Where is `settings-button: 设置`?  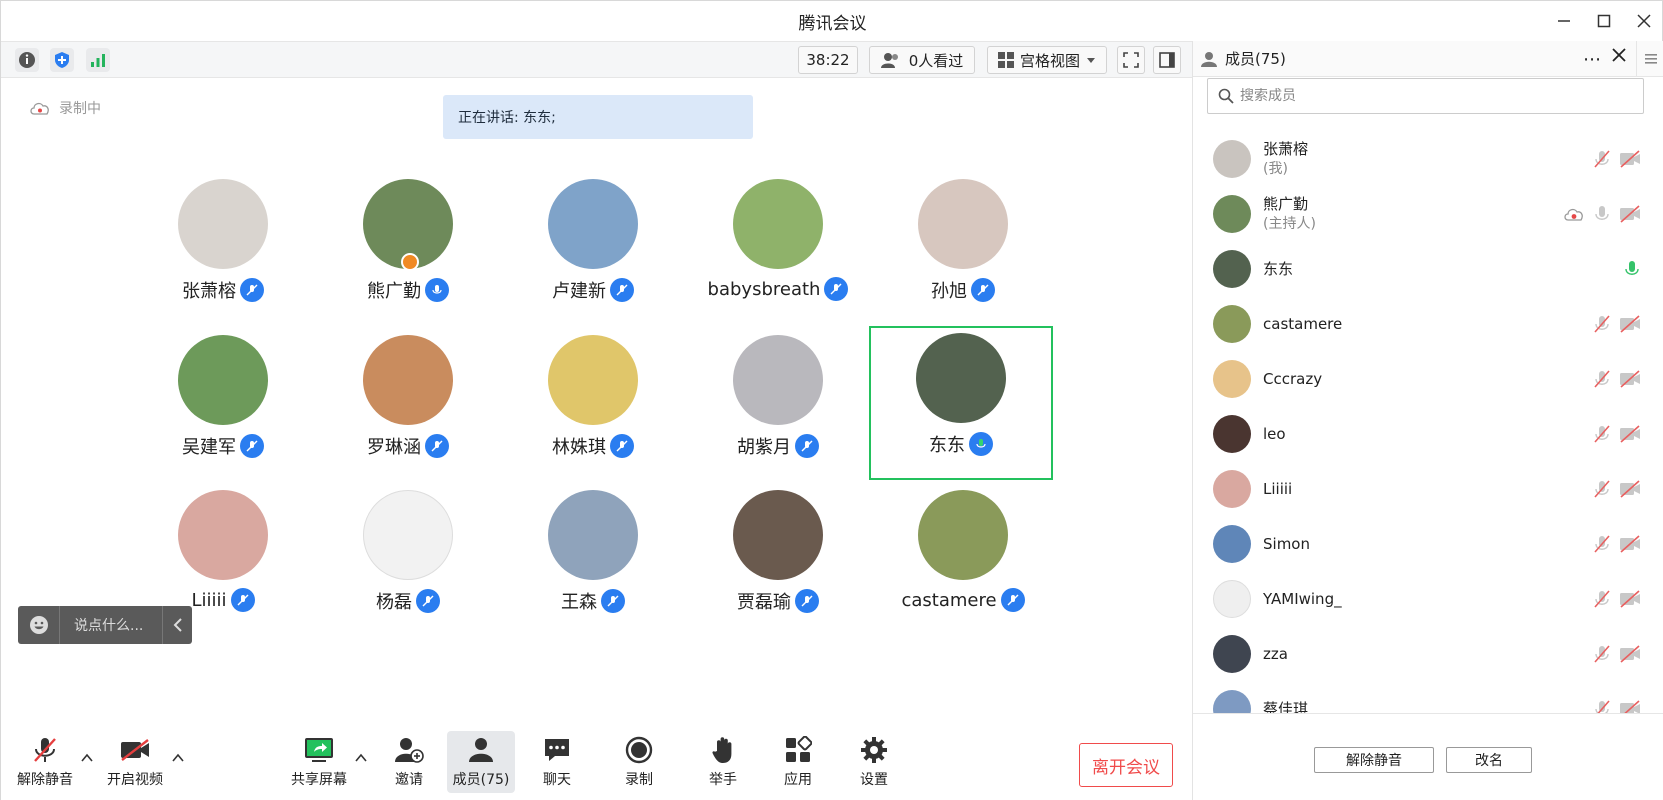 settings-button: 设置 is located at coordinates (874, 762).